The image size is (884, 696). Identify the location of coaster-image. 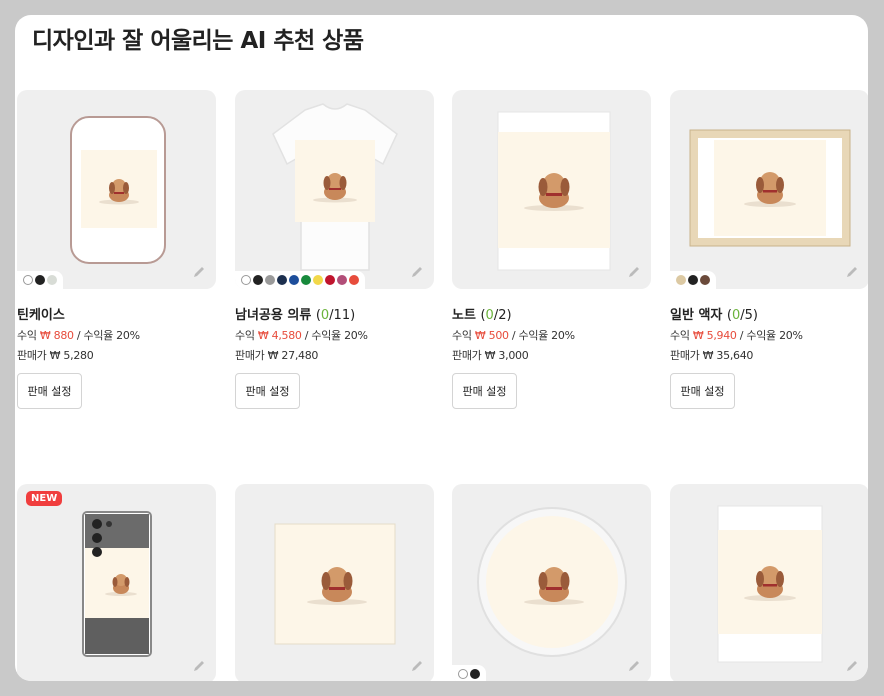
(552, 582).